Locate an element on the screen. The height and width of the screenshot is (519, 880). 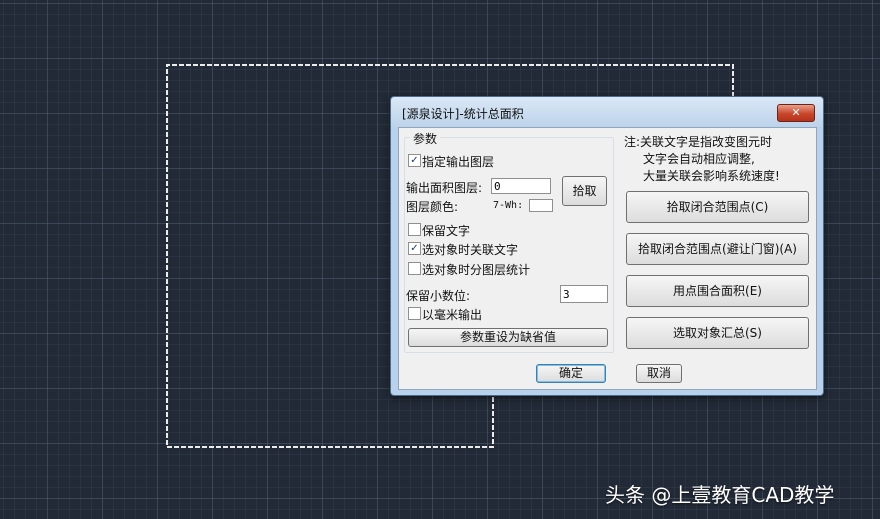
keep-text-checkbox is located at coordinates (414, 229).